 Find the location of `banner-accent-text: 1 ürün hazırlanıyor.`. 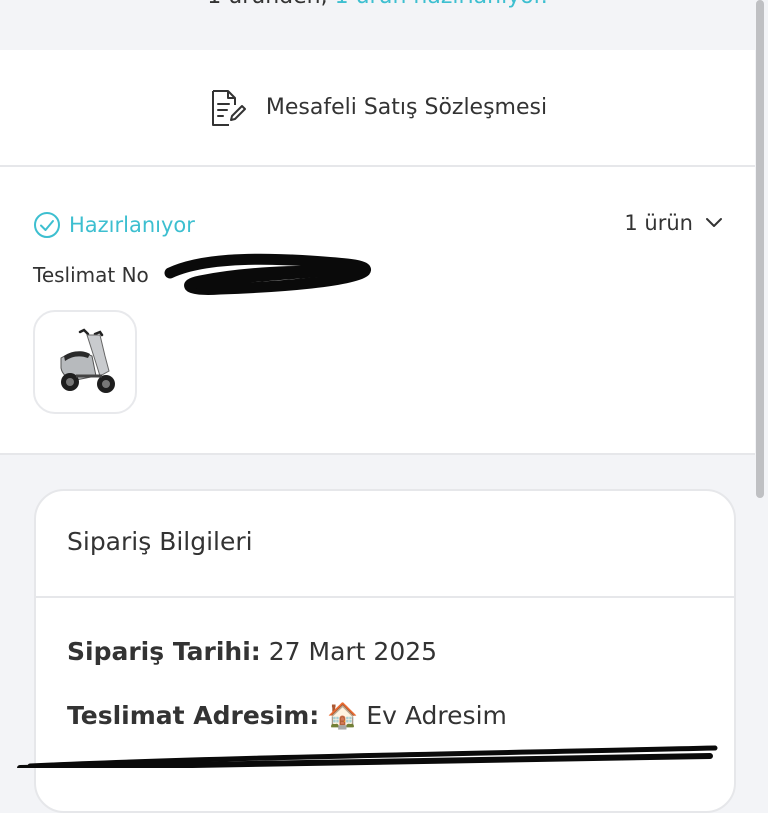

banner-accent-text: 1 ürün hazırlanıyor. is located at coordinates (441, 4).